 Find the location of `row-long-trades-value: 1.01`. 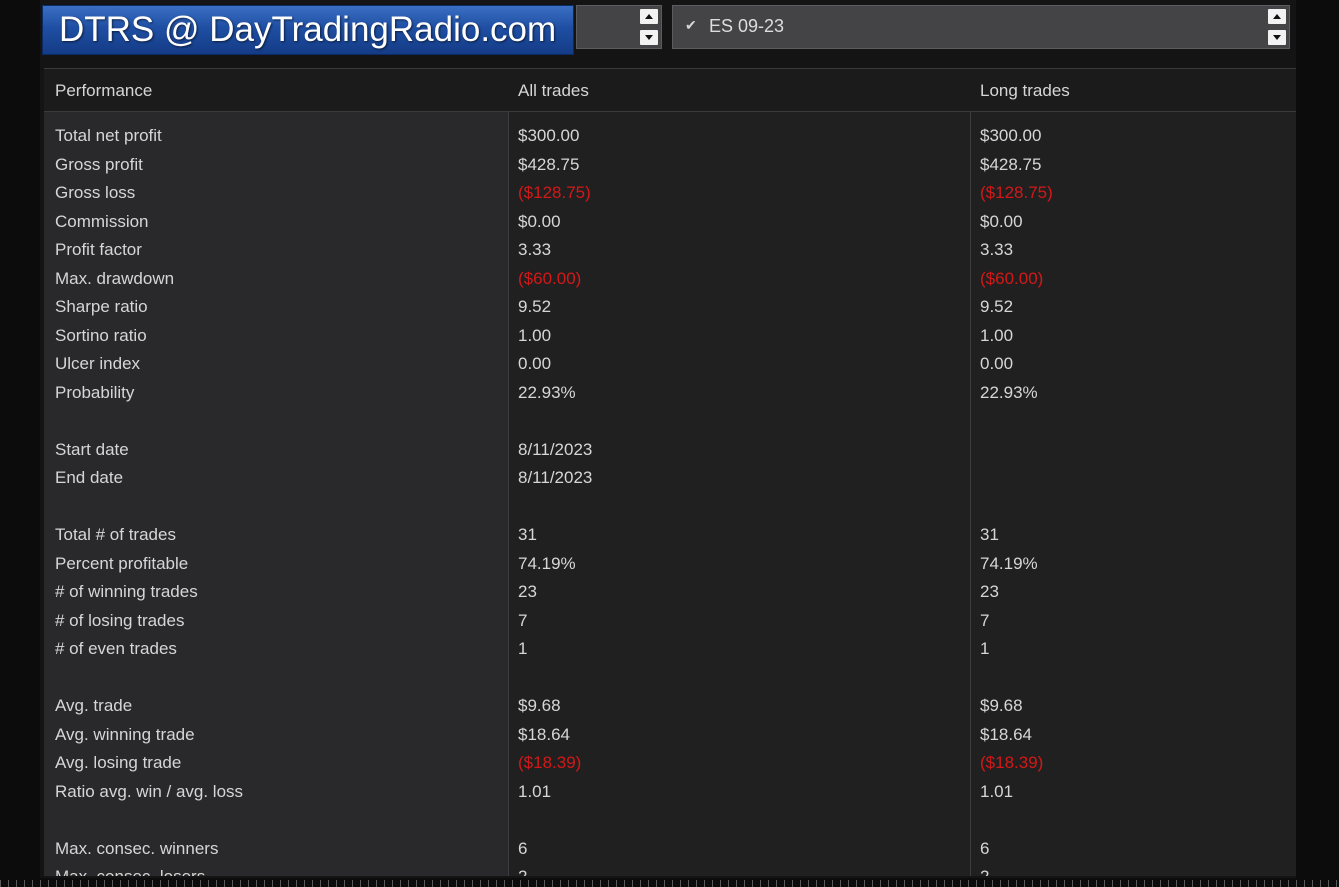

row-long-trades-value: 1.01 is located at coordinates (997, 791).